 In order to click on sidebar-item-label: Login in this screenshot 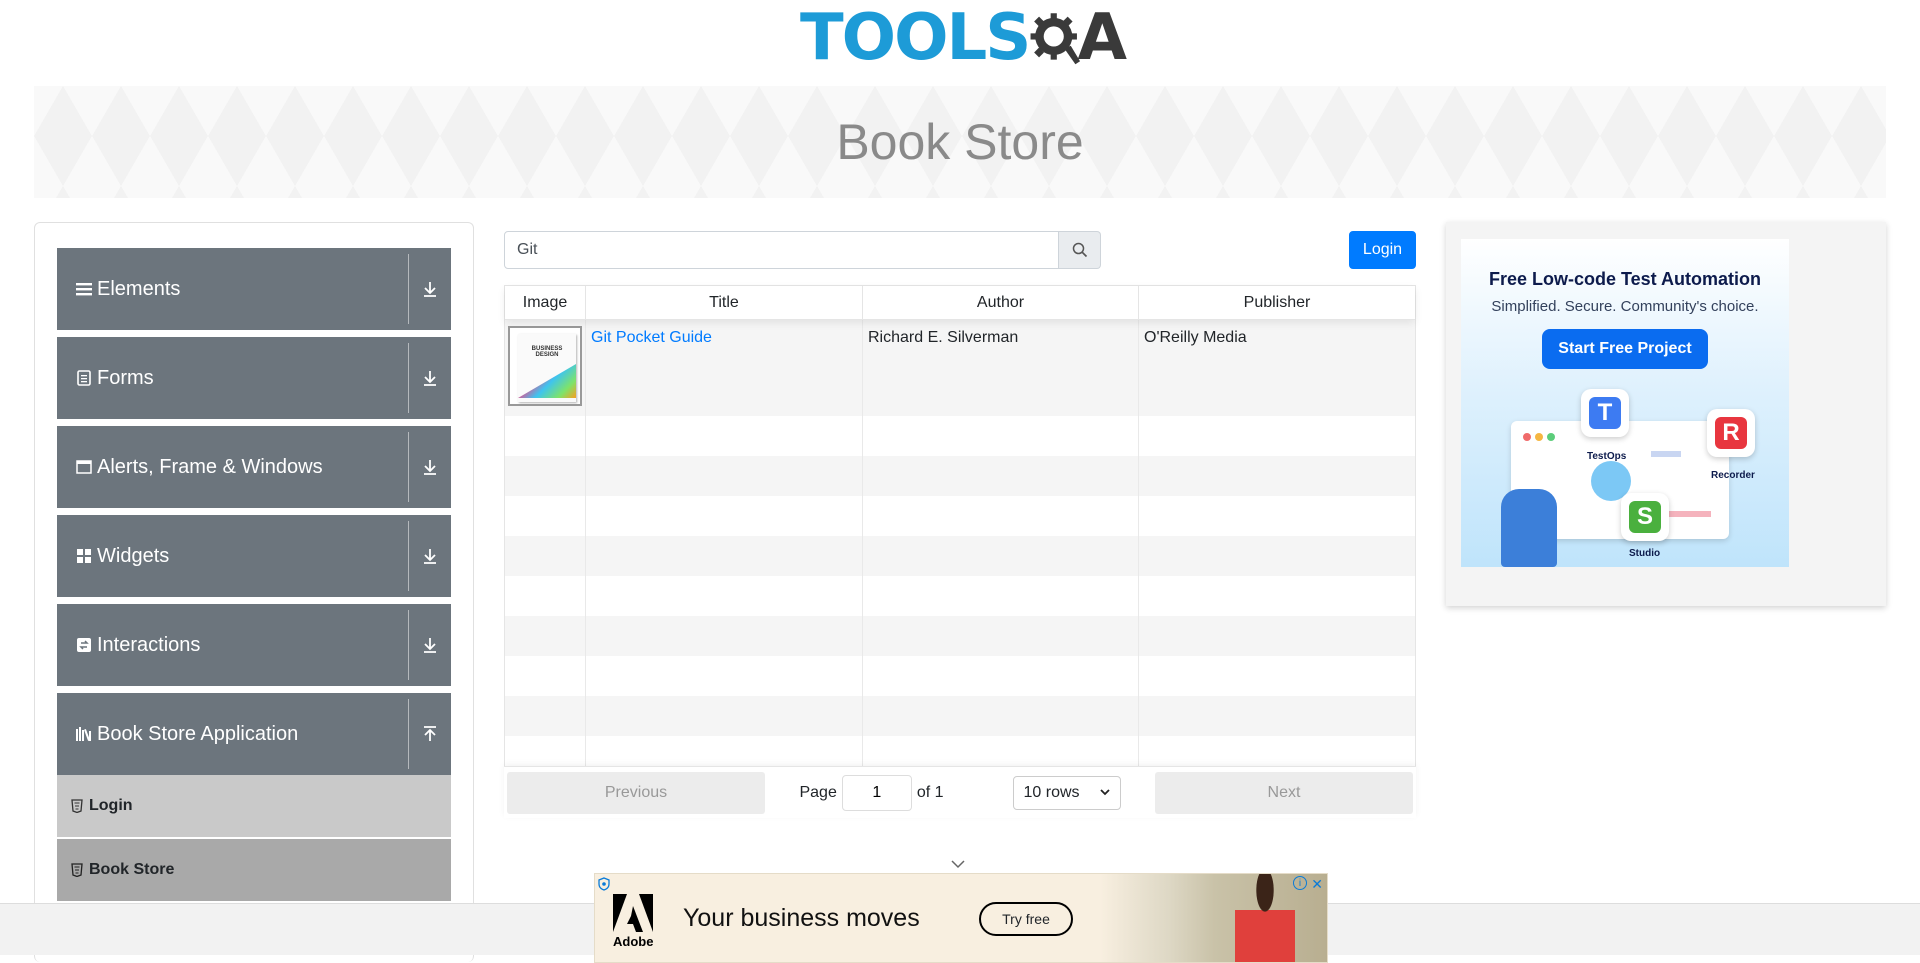, I will do `click(111, 805)`.